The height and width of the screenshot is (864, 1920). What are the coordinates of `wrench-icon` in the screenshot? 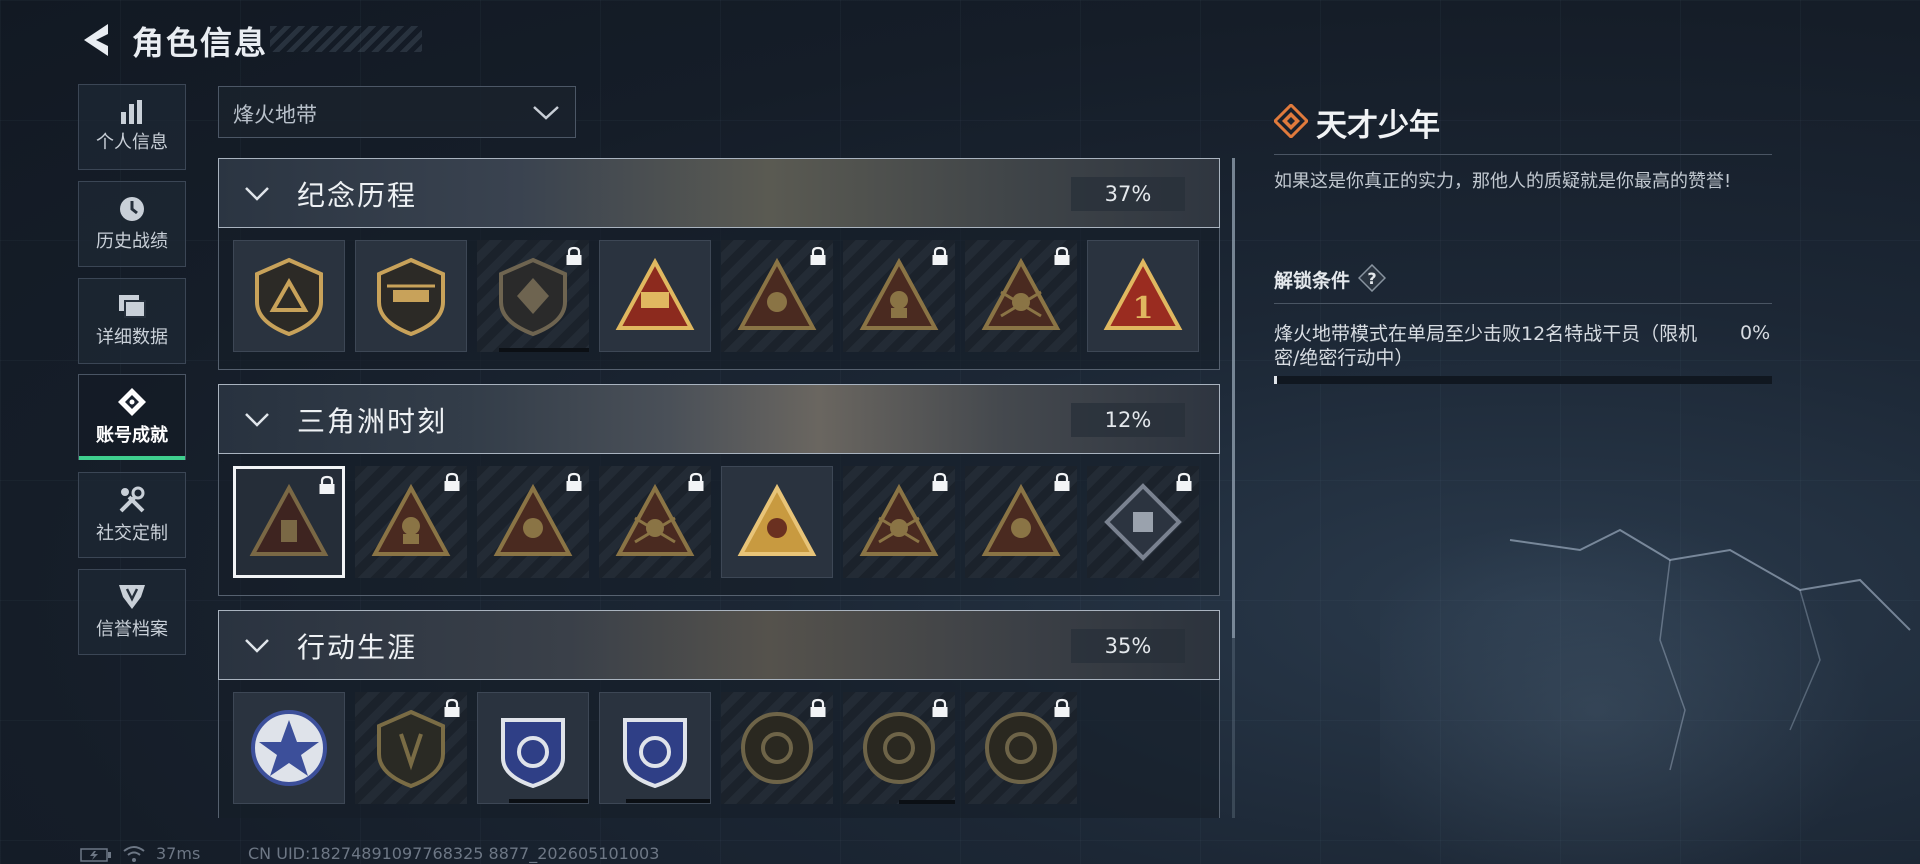 It's located at (132, 499).